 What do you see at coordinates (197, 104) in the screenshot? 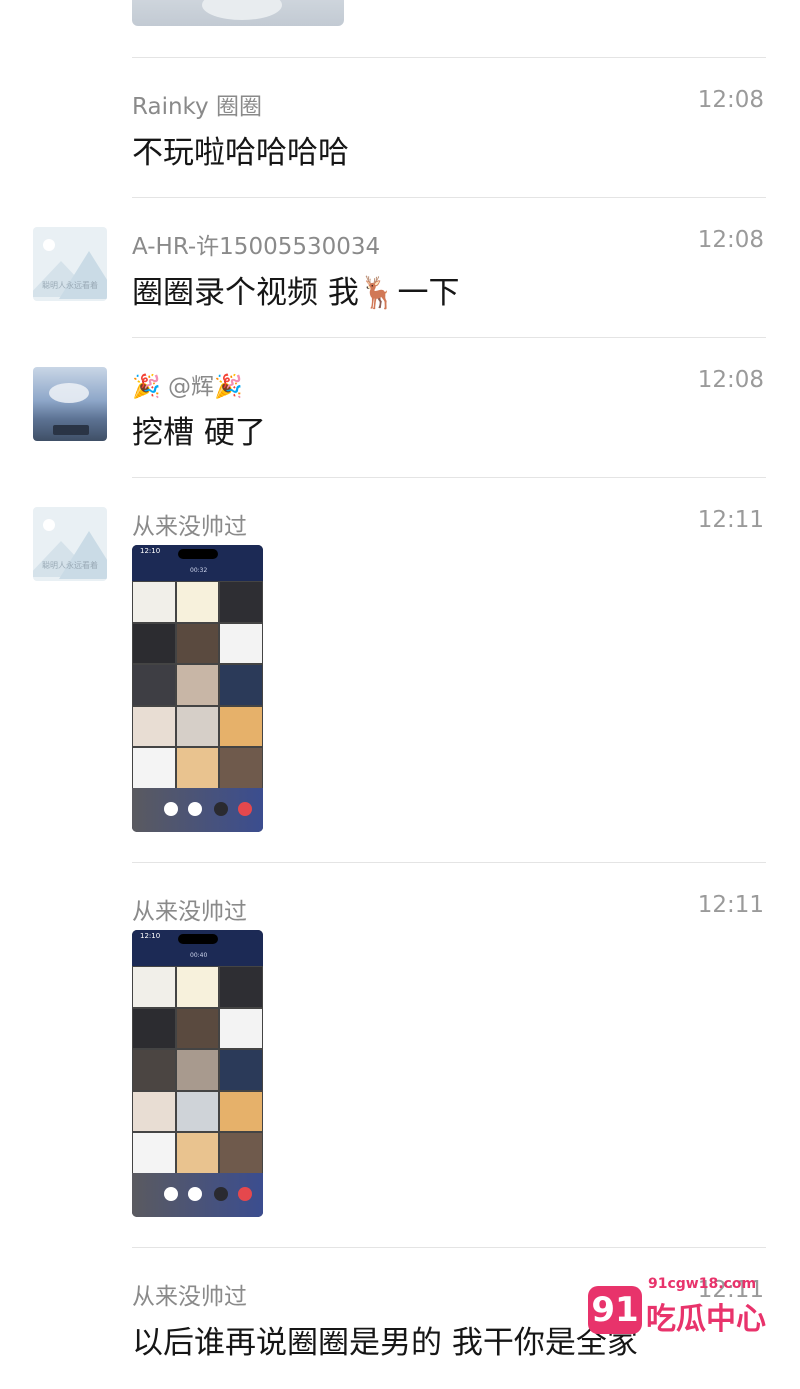
I see `sender-name: Rainky 圈圈` at bounding box center [197, 104].